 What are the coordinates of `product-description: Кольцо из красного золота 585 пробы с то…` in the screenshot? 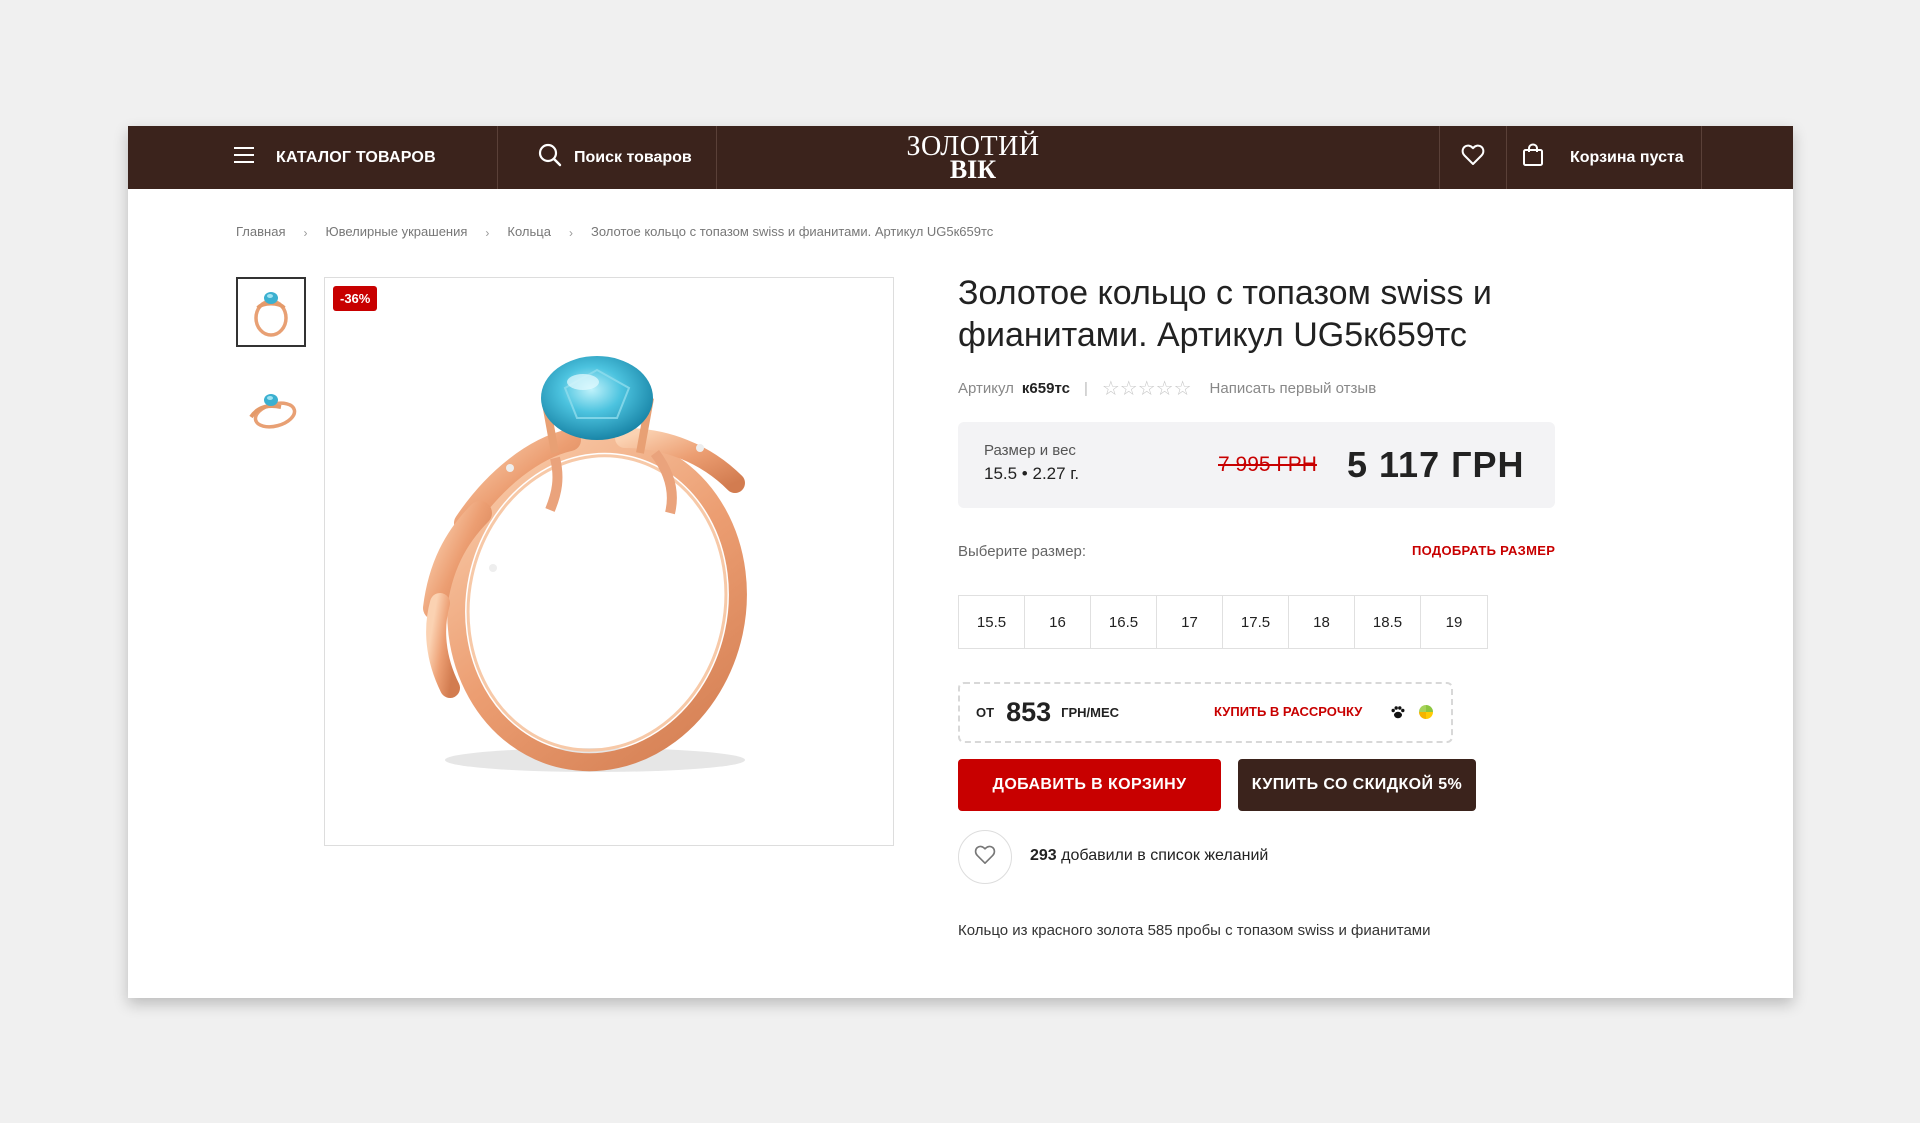 It's located at (1194, 930).